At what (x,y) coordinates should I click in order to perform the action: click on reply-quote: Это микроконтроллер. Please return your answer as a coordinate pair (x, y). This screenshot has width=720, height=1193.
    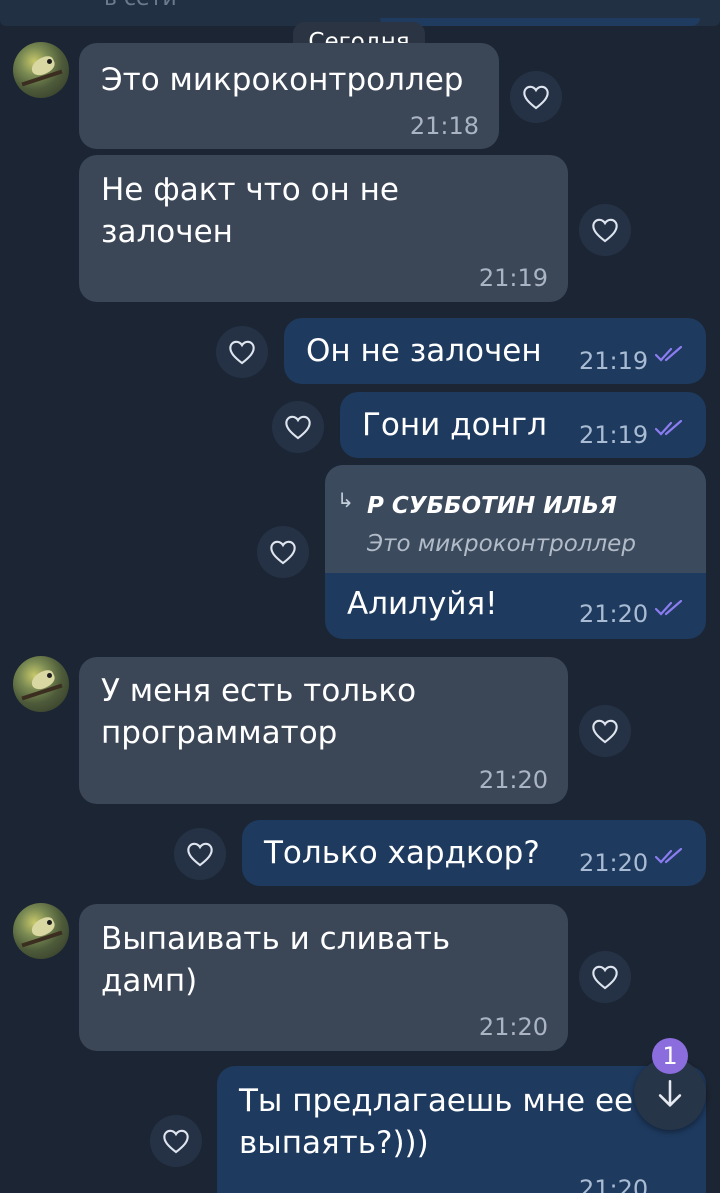
    Looking at the image, I should click on (501, 544).